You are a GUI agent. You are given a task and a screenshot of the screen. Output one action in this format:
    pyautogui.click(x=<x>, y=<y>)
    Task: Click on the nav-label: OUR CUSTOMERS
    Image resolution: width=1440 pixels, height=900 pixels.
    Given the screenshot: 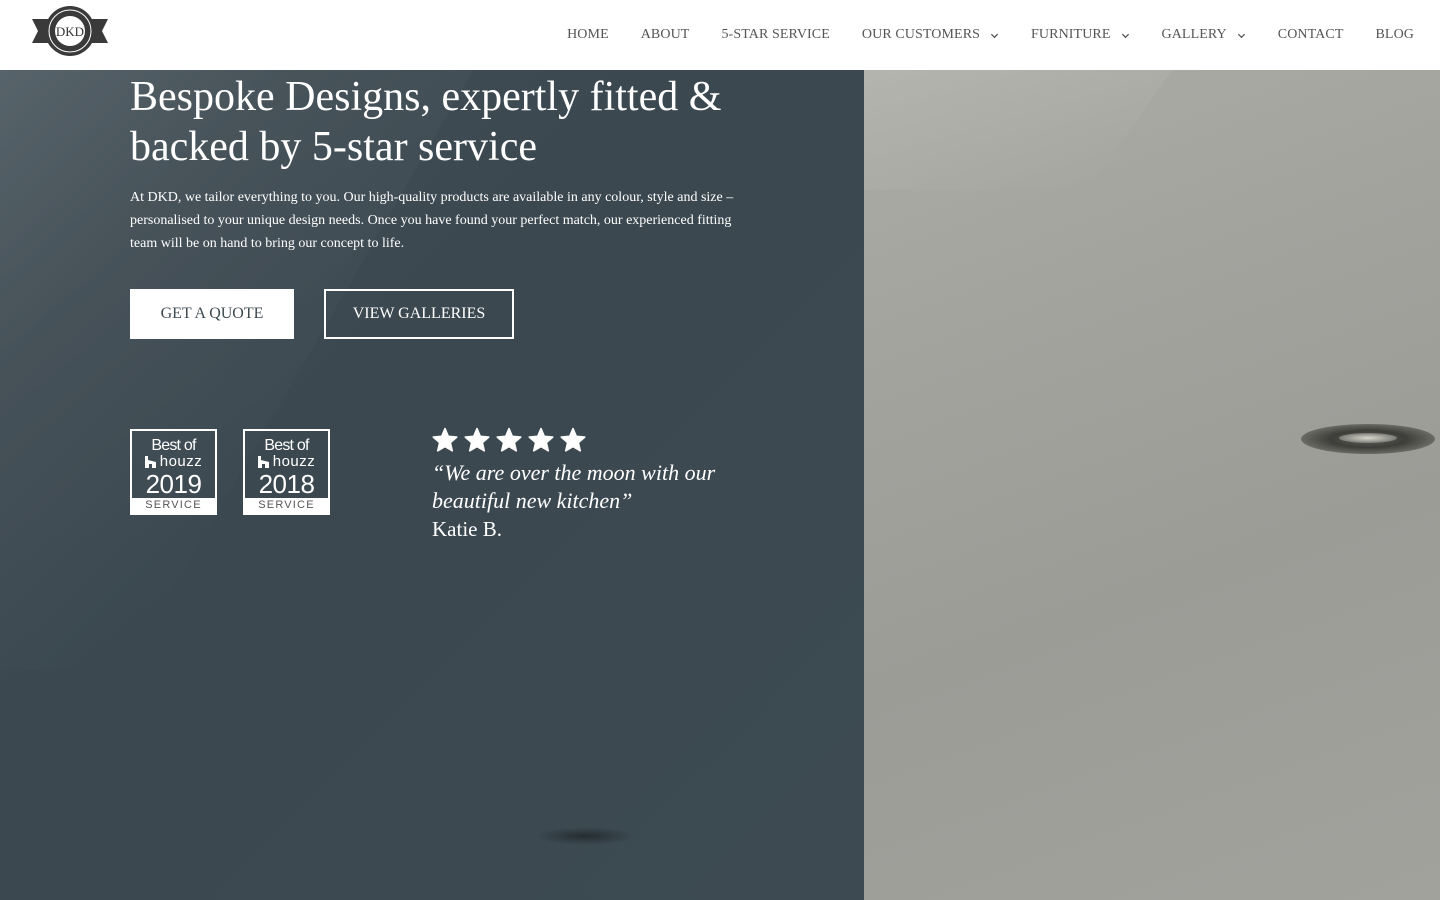 What is the action you would take?
    pyautogui.click(x=921, y=34)
    